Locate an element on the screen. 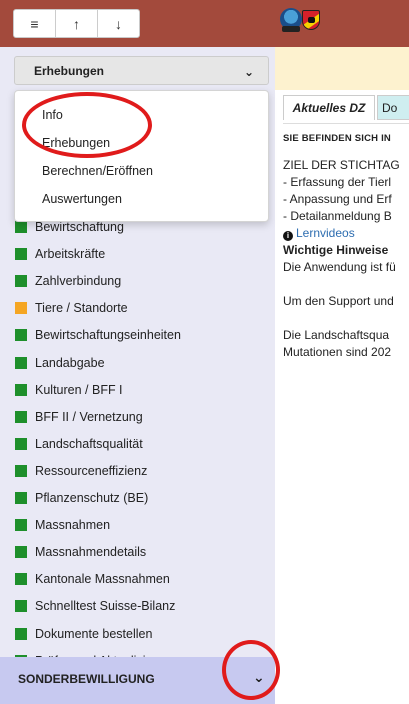 The width and height of the screenshot is (409, 704). sidebar-item: Massnahmendetails is located at coordinates (80, 552).